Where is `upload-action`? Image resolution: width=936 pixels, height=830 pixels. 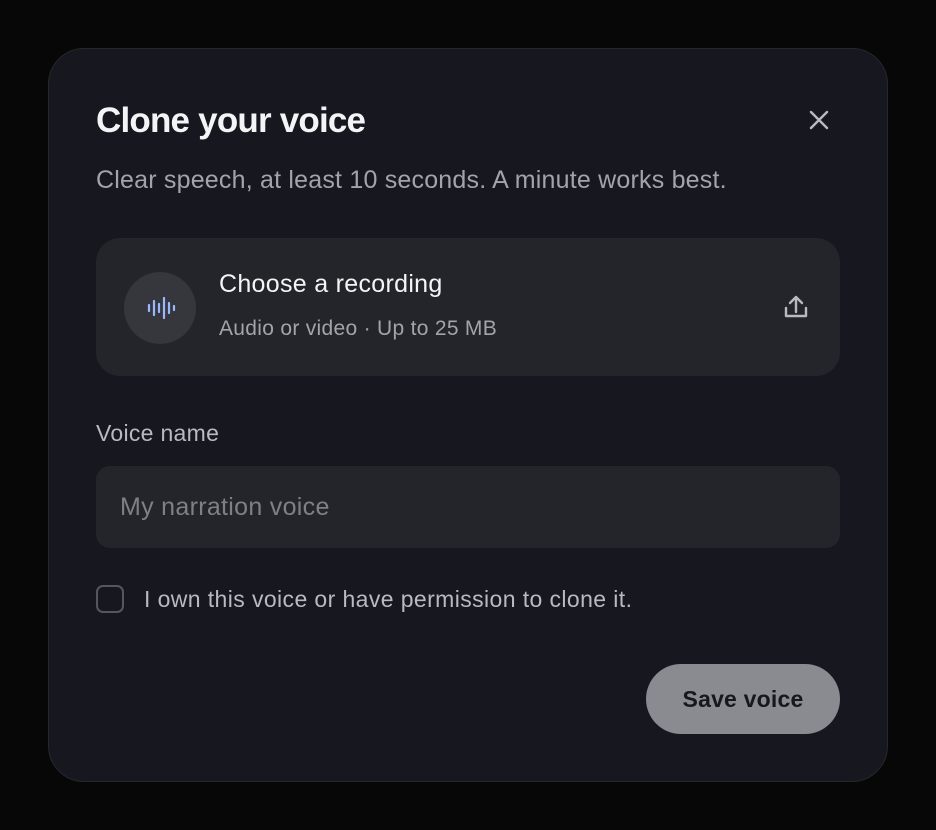
upload-action is located at coordinates (796, 307).